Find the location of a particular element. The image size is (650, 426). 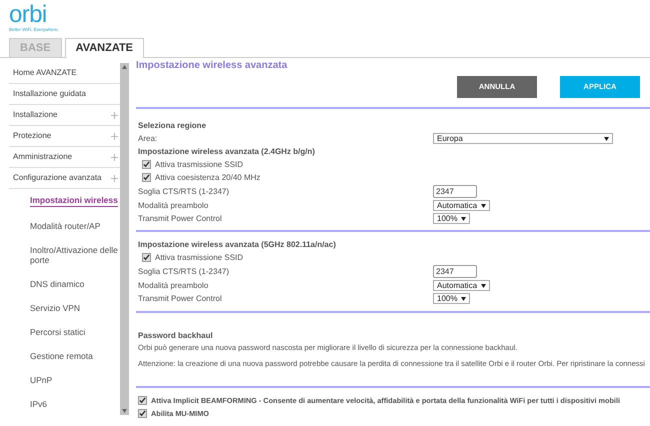

page-title: Impostazione wireless avanzata is located at coordinates (212, 66).